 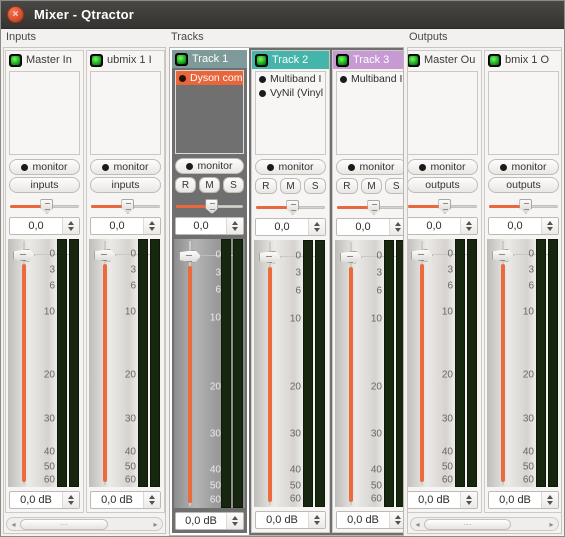 I want to click on plugin-list: Multiband I VyNil (Vinyl, so click(x=290, y=113).